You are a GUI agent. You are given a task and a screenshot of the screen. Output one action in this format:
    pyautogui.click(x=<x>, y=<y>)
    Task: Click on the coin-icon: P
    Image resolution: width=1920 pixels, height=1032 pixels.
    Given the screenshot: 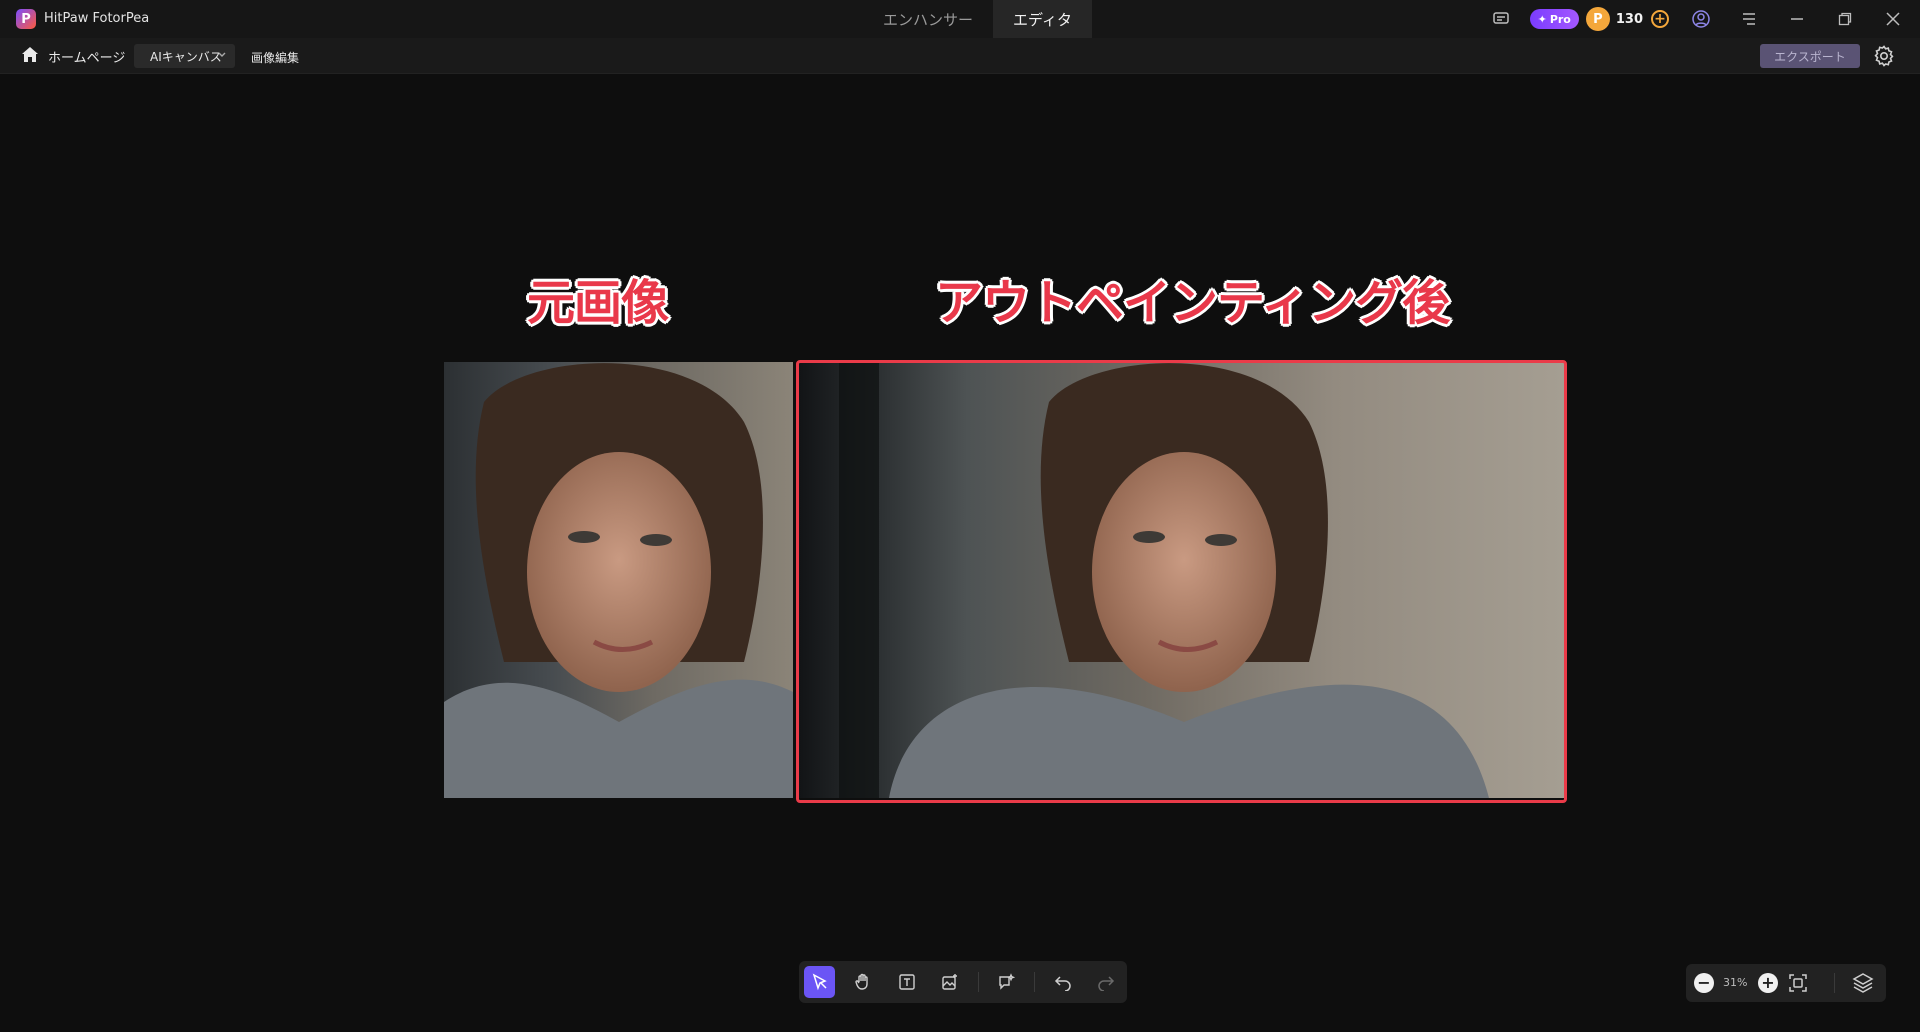 What is the action you would take?
    pyautogui.click(x=1597, y=19)
    